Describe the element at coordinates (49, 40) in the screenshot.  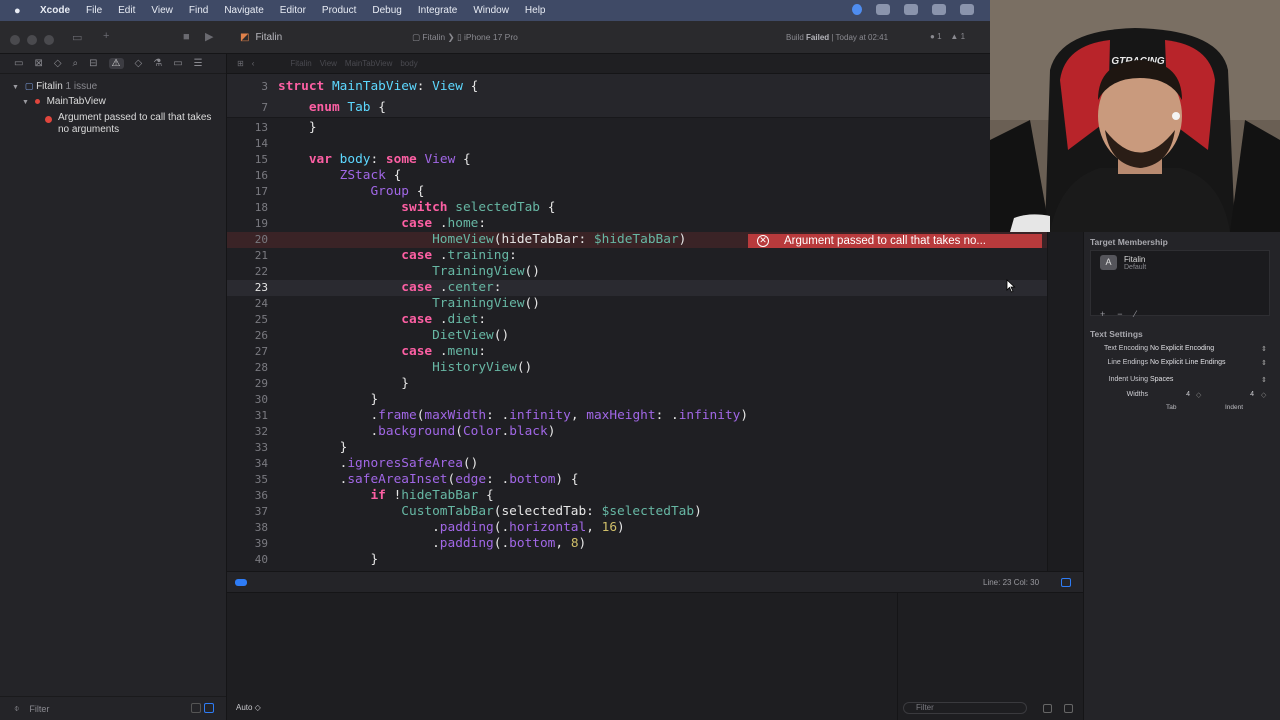
I see `zoom-window-button` at that location.